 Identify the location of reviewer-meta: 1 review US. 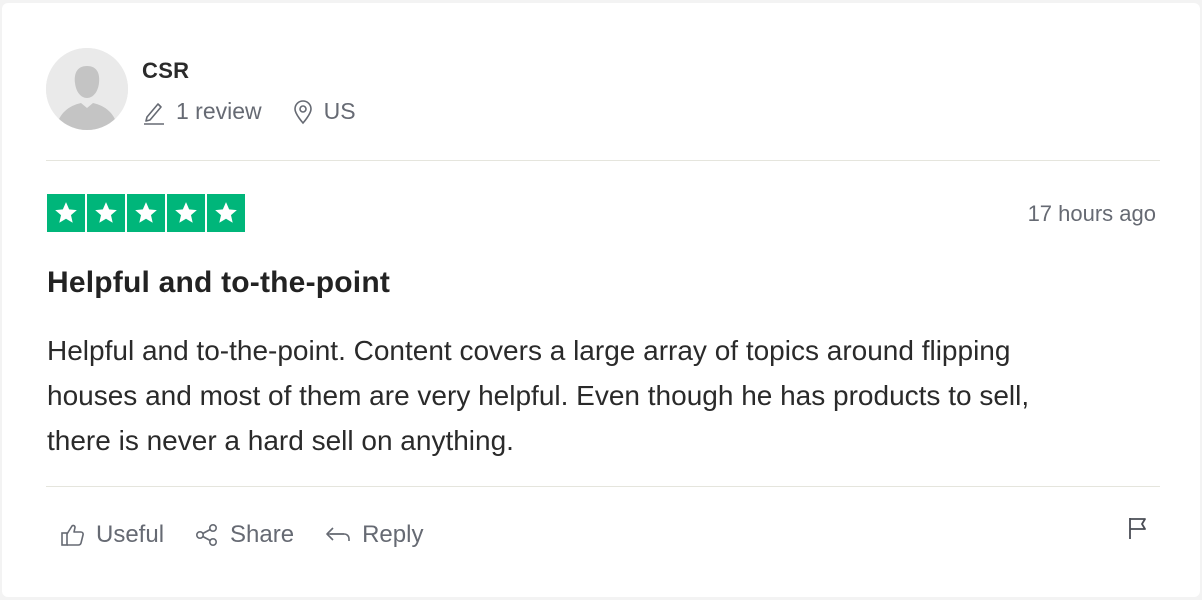
(249, 111).